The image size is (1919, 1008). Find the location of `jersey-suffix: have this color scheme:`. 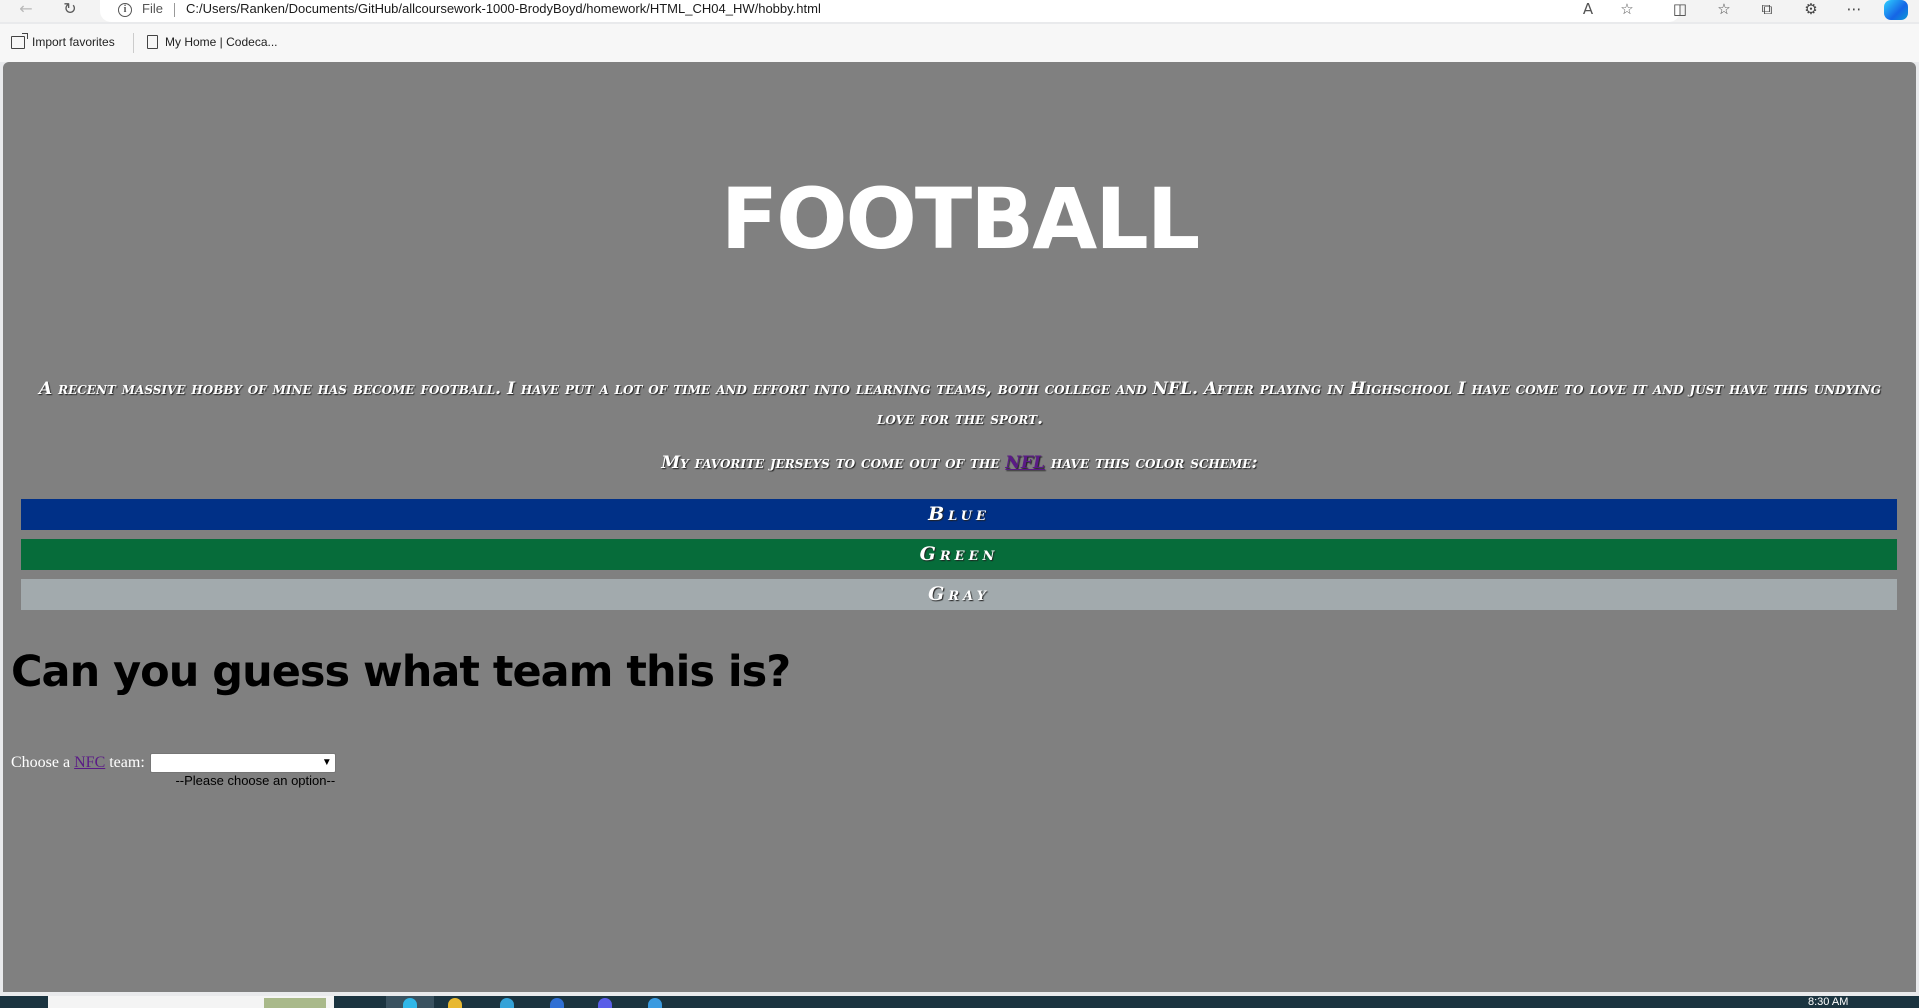

jersey-suffix: have this color scheme: is located at coordinates (1151, 463).